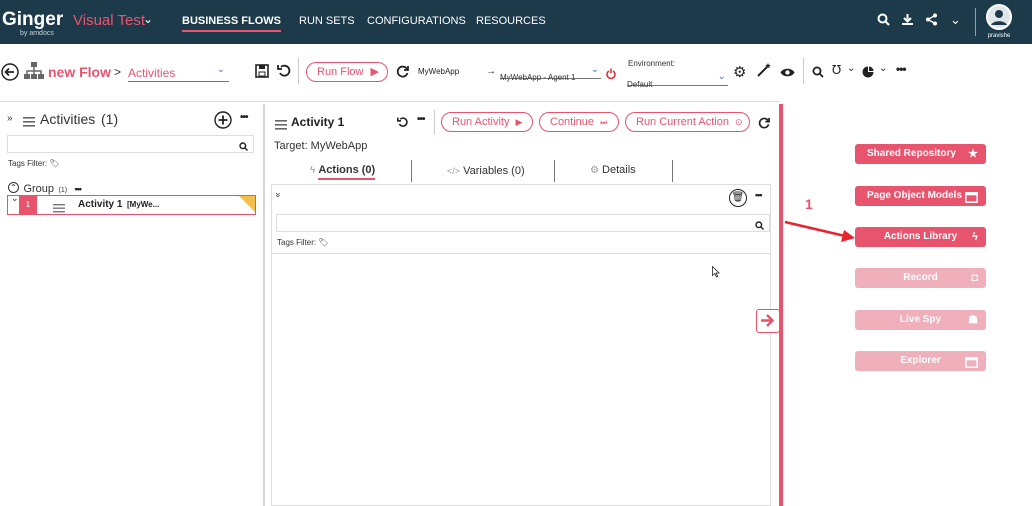 The width and height of the screenshot is (1032, 506). What do you see at coordinates (416, 21) in the screenshot?
I see `nav-configurations: CONFIGURATIONS` at bounding box center [416, 21].